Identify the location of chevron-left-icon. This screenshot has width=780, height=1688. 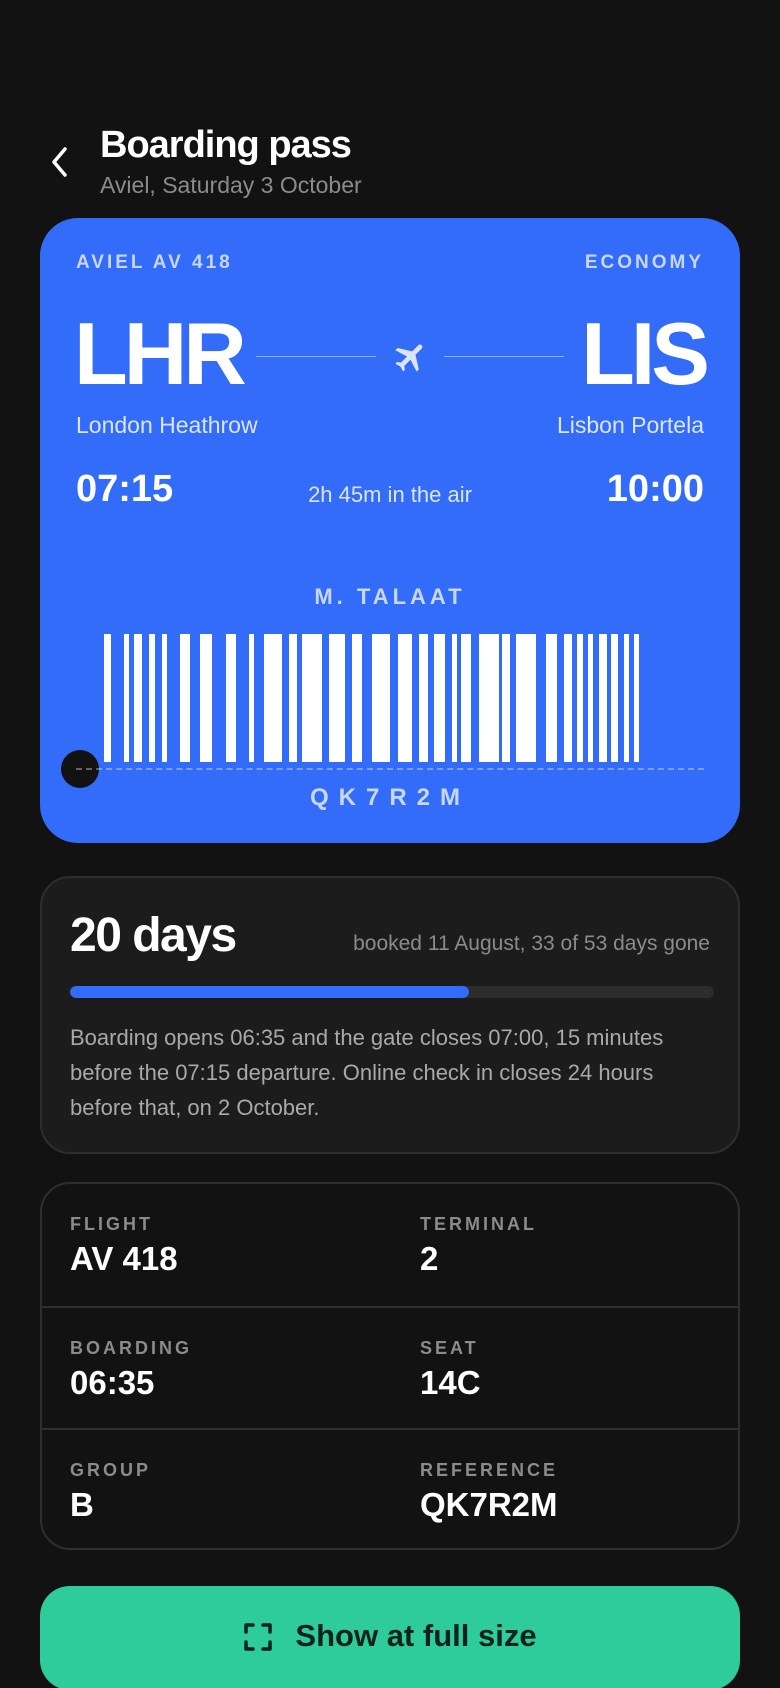
(59, 162).